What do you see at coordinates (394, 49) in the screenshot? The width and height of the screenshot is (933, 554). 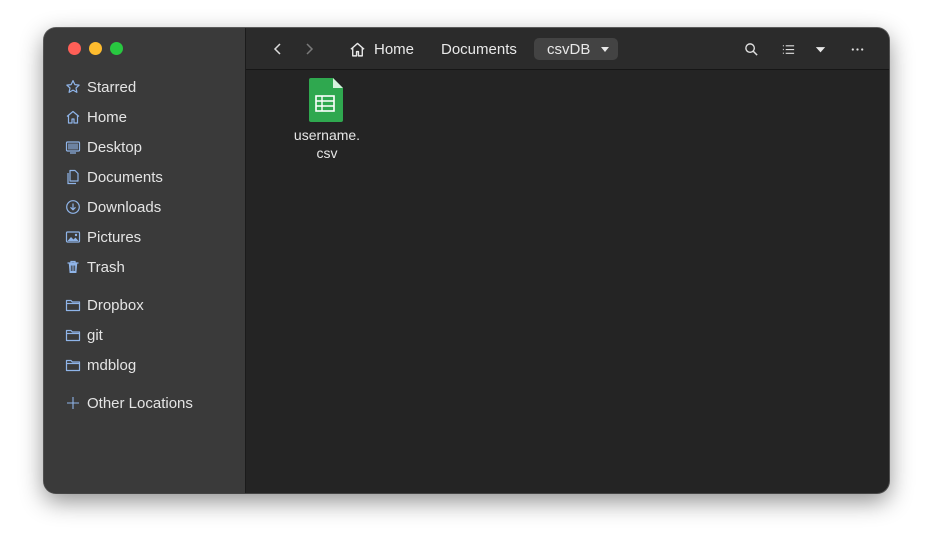 I see `breadcrumb-label: Home` at bounding box center [394, 49].